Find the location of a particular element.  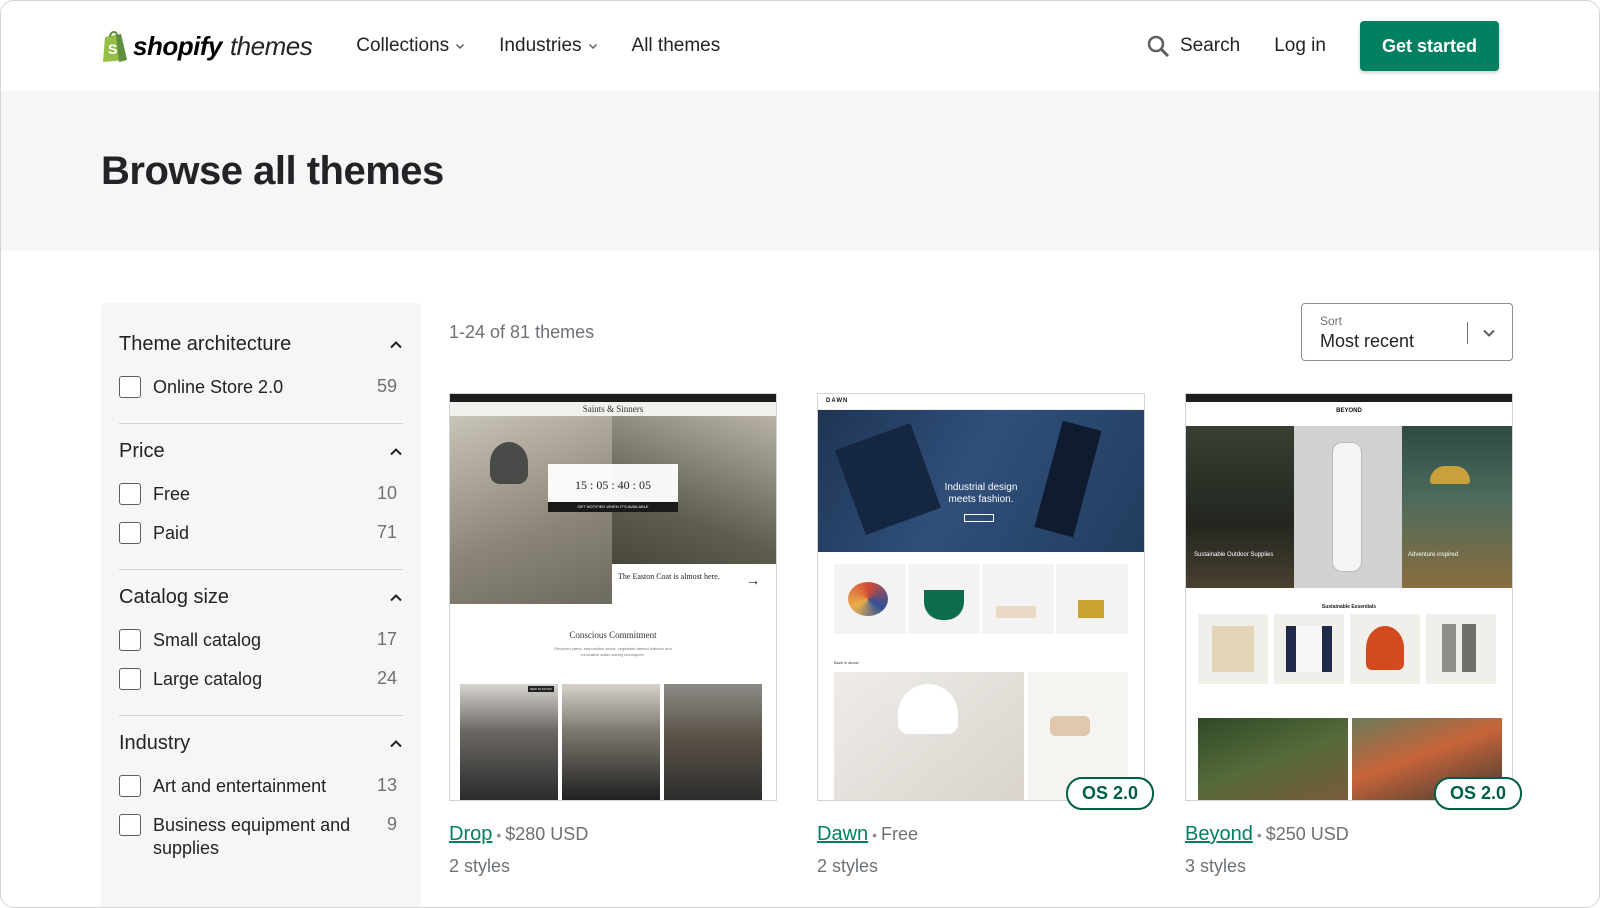

theme-price: $280 USD is located at coordinates (547, 834).